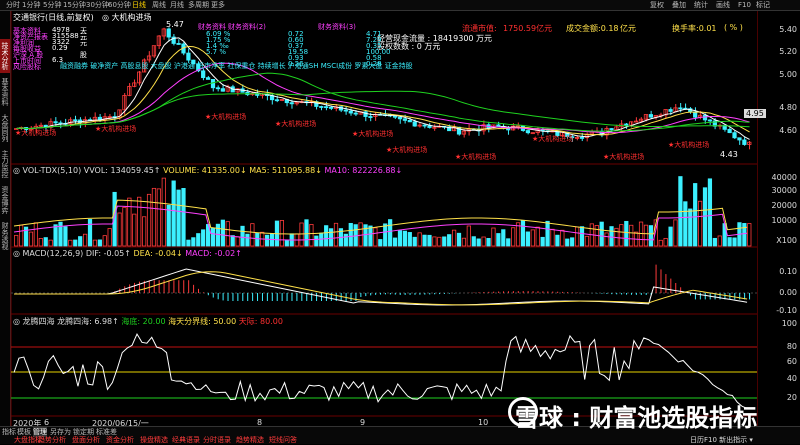  What do you see at coordinates (86, 440) in the screenshot?
I see `bottom-category-tab: 盘面分析` at bounding box center [86, 440].